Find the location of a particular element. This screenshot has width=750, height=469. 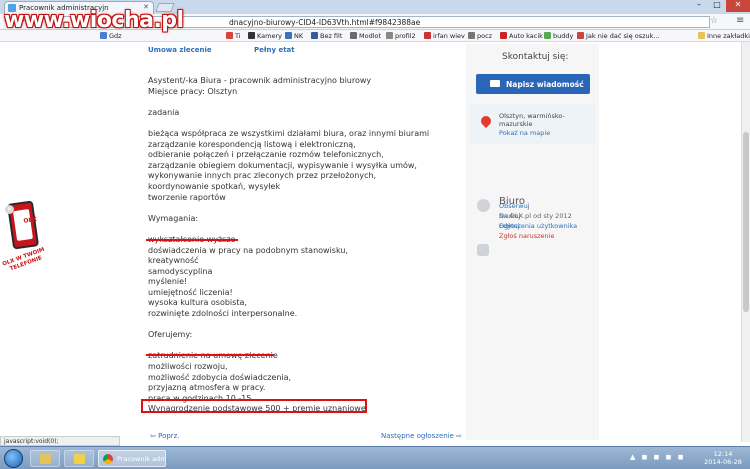

user-avatar-icon is located at coordinates (483, 205).